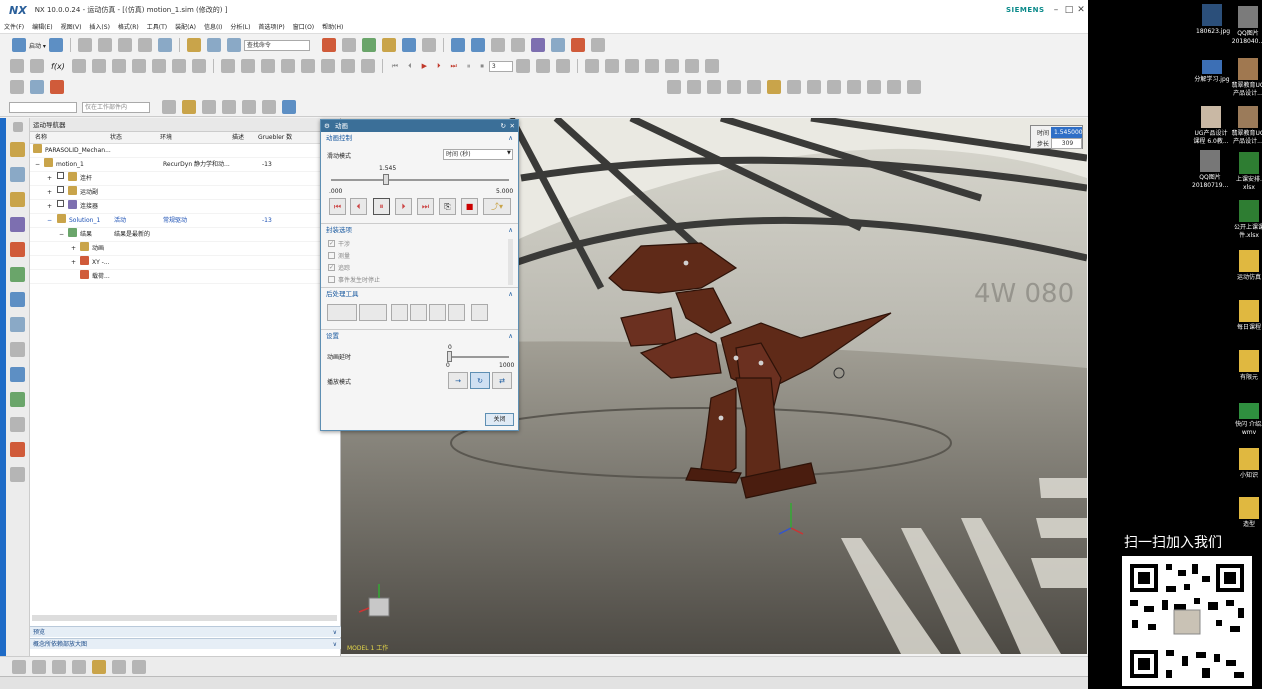 Image resolution: width=1262 pixels, height=689 pixels. Describe the element at coordinates (17, 399) in the screenshot. I see `process-studio-icon` at that location.